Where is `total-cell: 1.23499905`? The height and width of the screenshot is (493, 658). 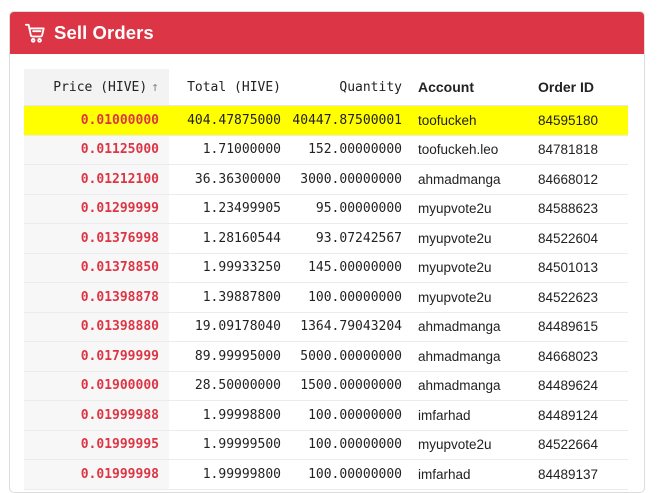
total-cell: 1.23499905 is located at coordinates (229, 209).